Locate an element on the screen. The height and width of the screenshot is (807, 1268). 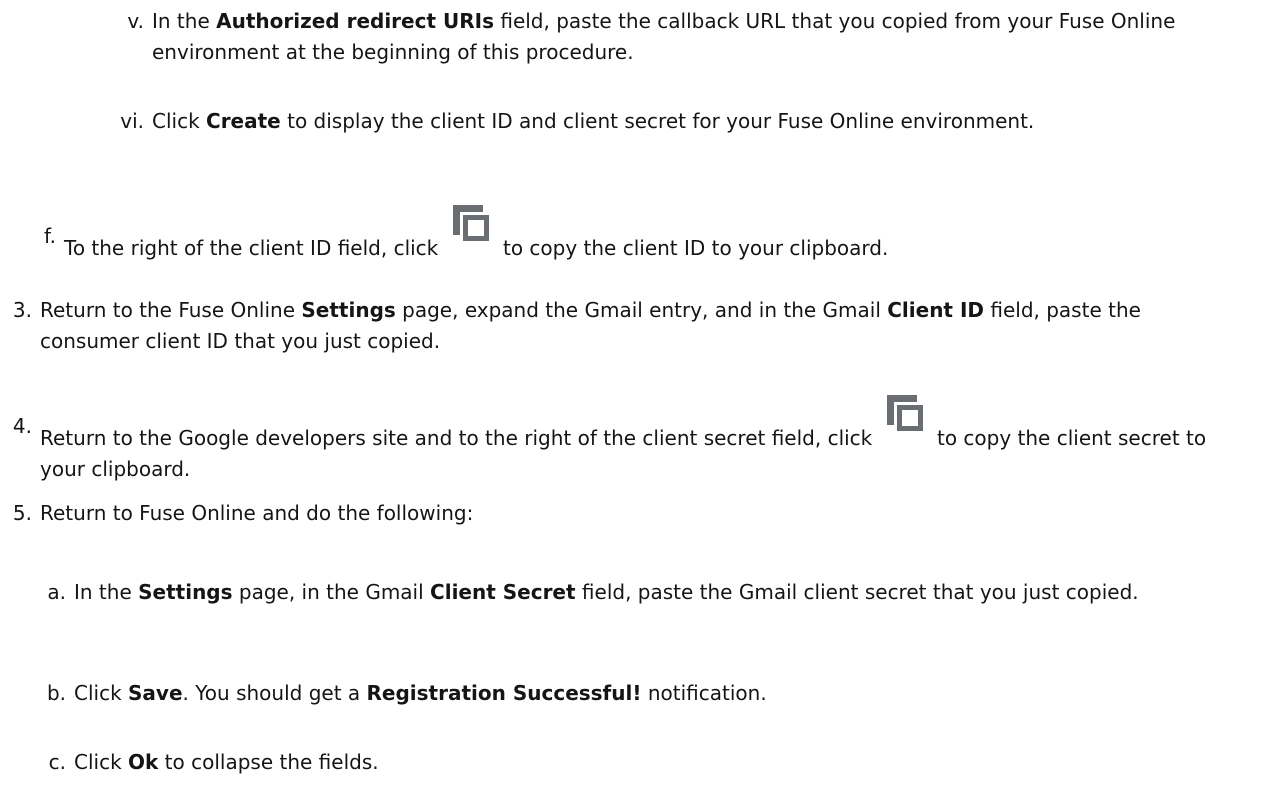
list-marker: 5. is located at coordinates (22, 513).